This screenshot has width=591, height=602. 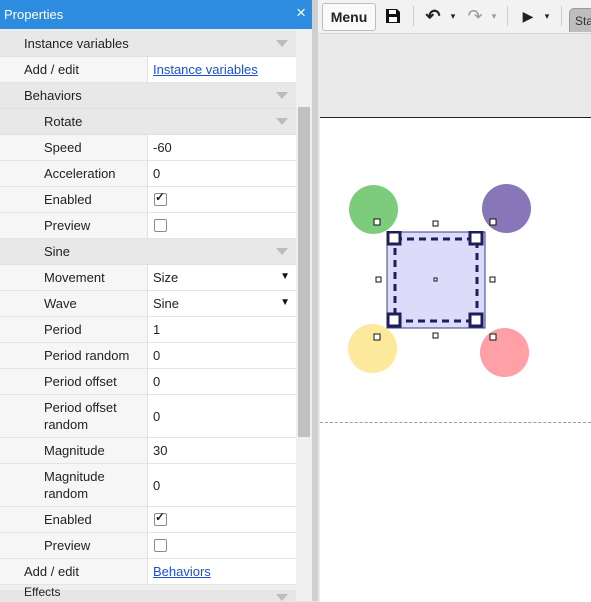 I want to click on sine-magnitude-input: 30, so click(x=222, y=450).